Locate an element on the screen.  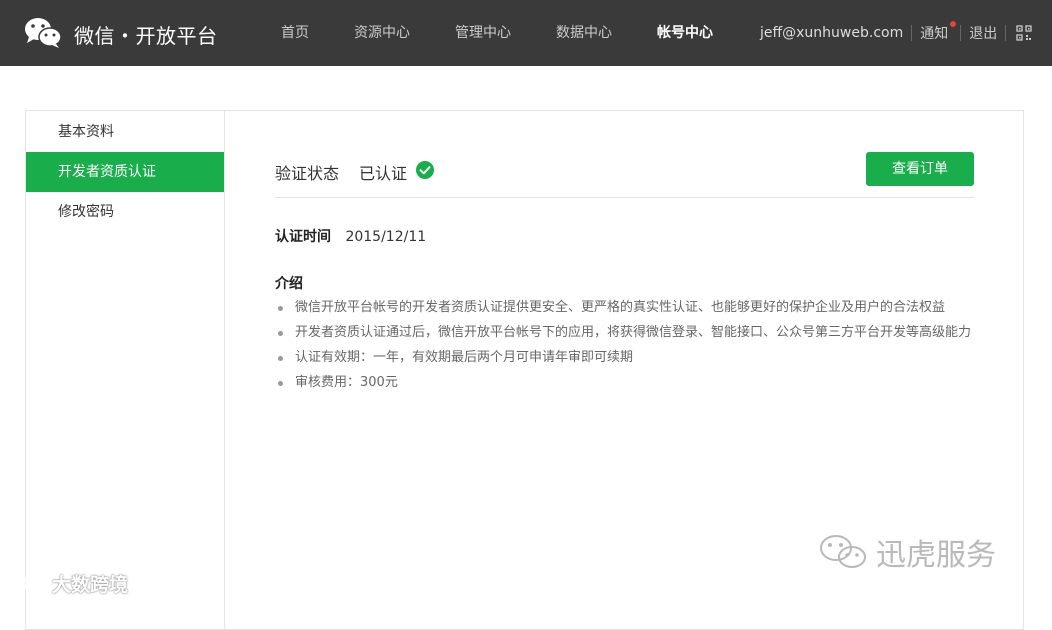
nav-item-account: 帐号中心 is located at coordinates (685, 33).